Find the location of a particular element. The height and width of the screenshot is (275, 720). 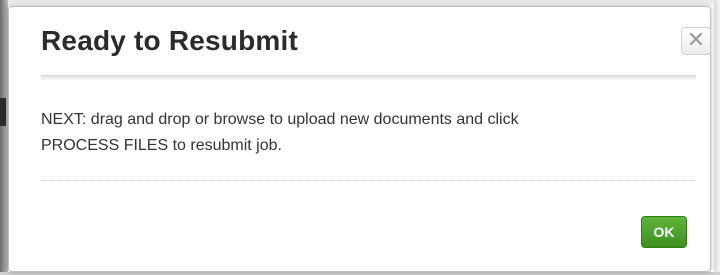

close-button: ✕ is located at coordinates (696, 41).